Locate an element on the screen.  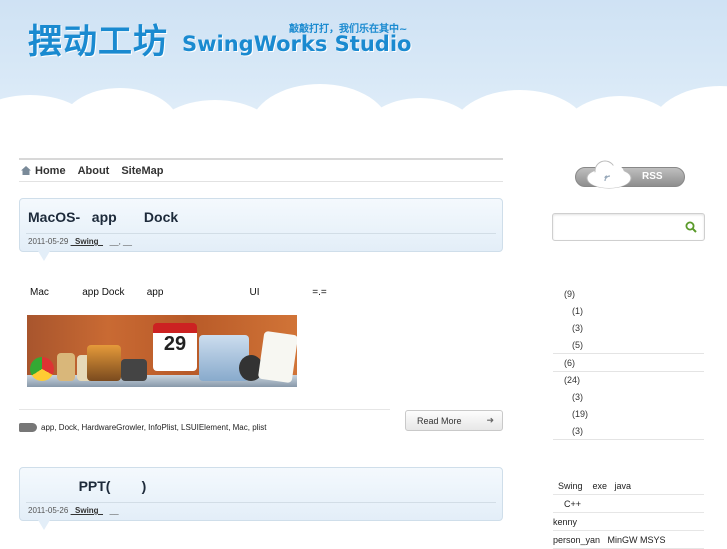
camera-icon is located at coordinates (134, 370).